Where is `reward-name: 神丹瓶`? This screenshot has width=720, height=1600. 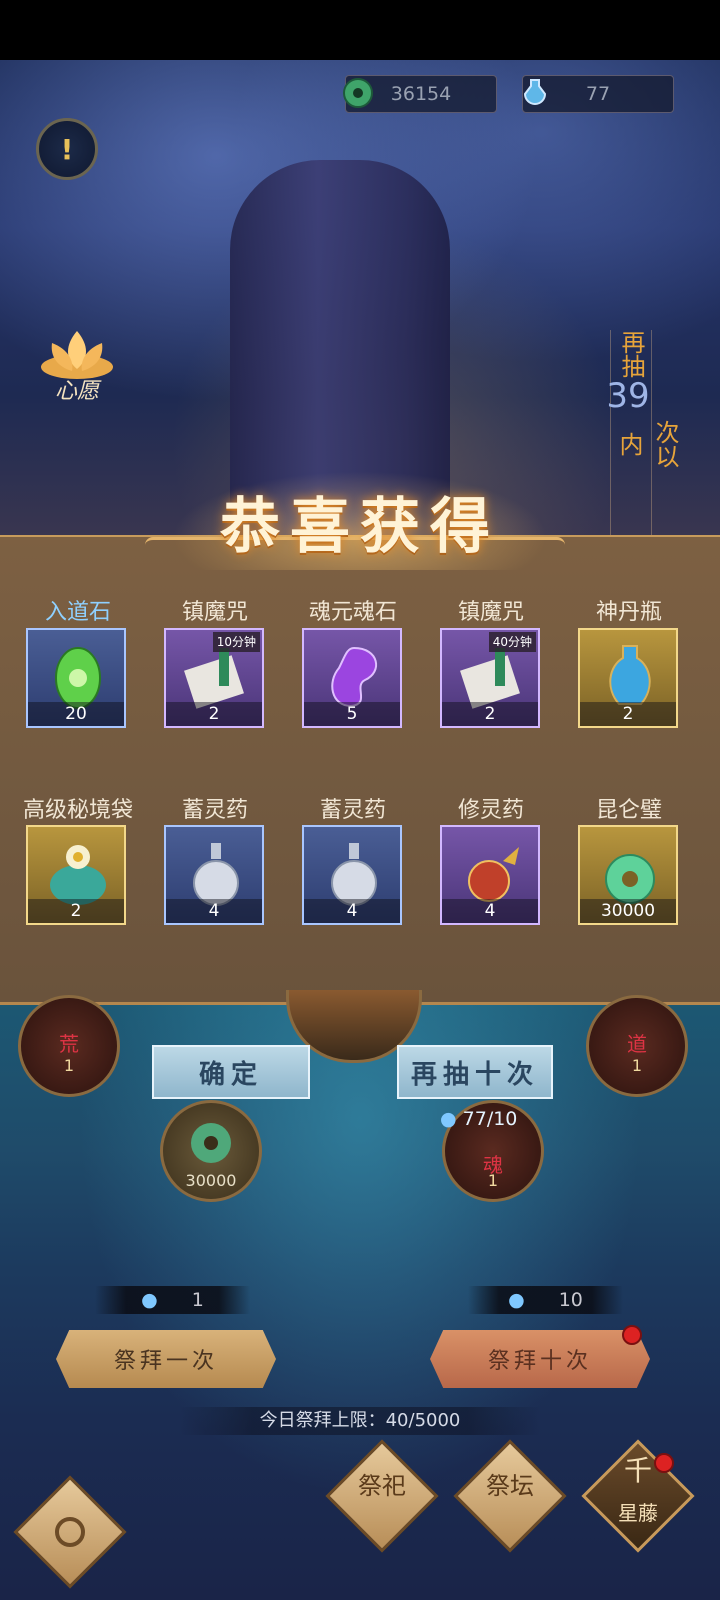
reward-name: 神丹瓶 is located at coordinates (628, 612).